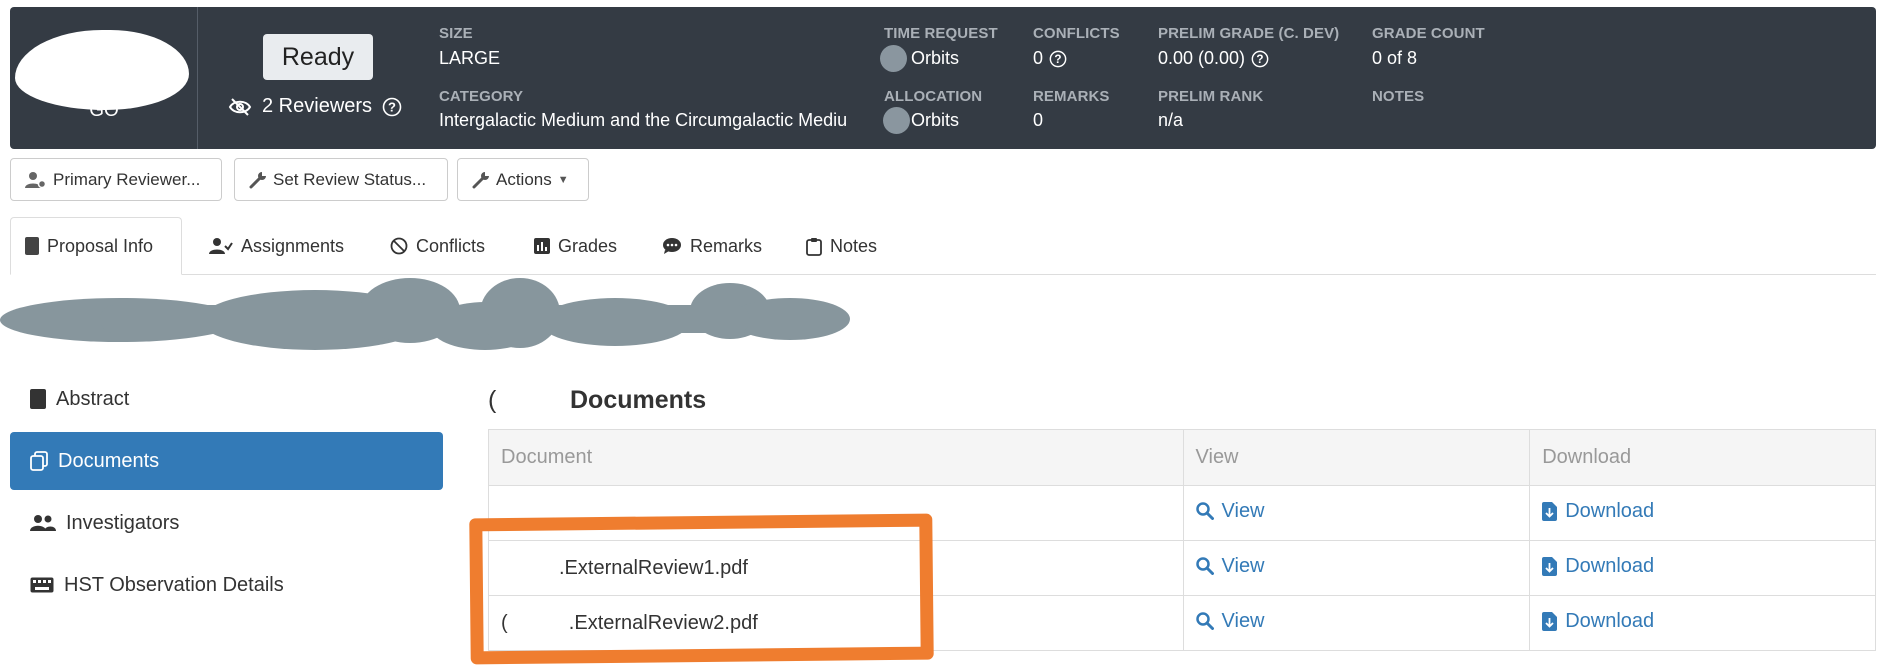 This screenshot has height=668, width=1885. What do you see at coordinates (451, 245) in the screenshot?
I see `tab-label: Conflicts` at bounding box center [451, 245].